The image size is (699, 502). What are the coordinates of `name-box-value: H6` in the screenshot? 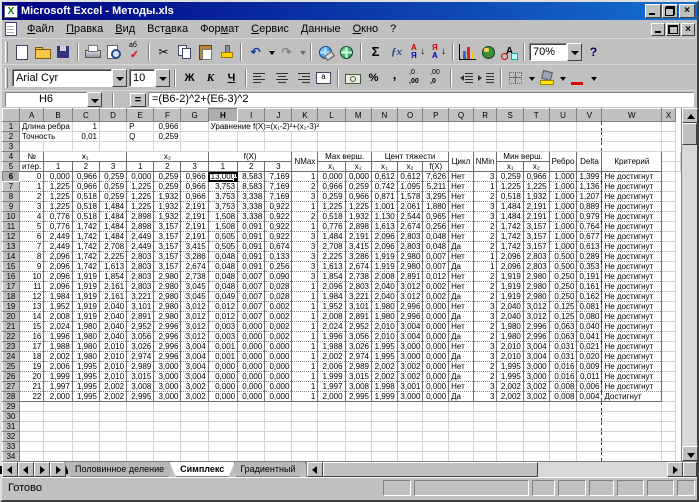 It's located at (46, 99).